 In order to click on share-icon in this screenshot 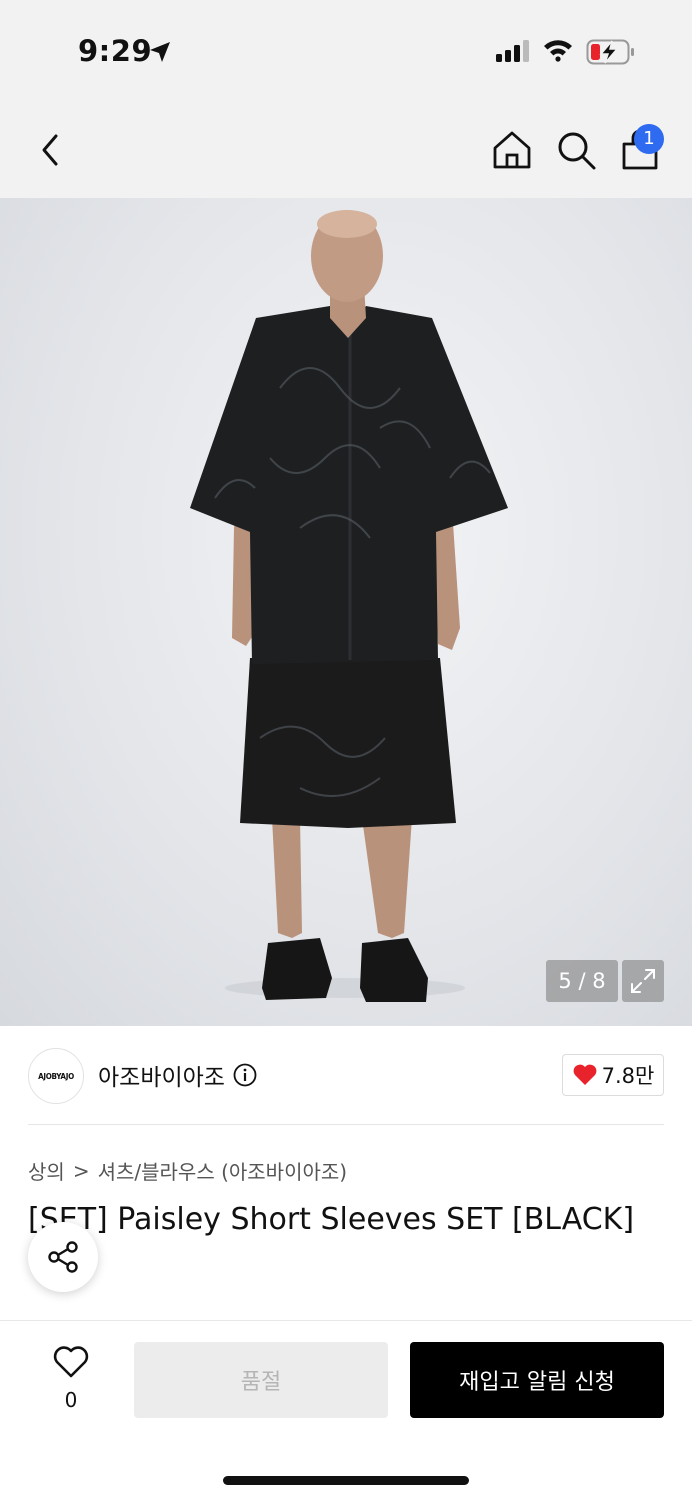, I will do `click(63, 1257)`.